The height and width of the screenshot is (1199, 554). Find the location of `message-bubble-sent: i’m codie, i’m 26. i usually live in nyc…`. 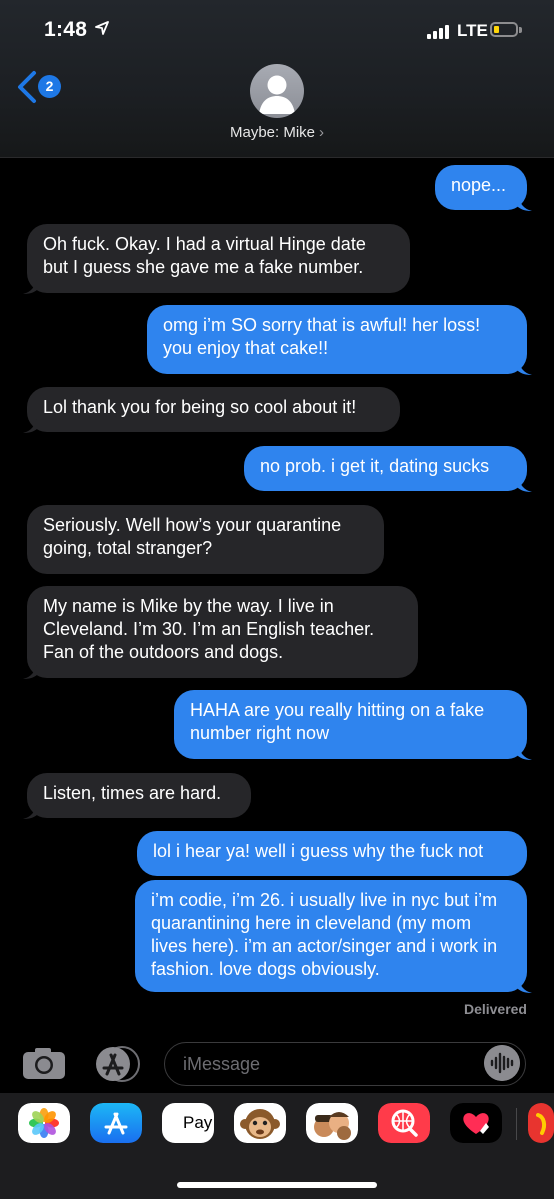

message-bubble-sent: i’m codie, i’m 26. i usually live in nyc… is located at coordinates (331, 936).